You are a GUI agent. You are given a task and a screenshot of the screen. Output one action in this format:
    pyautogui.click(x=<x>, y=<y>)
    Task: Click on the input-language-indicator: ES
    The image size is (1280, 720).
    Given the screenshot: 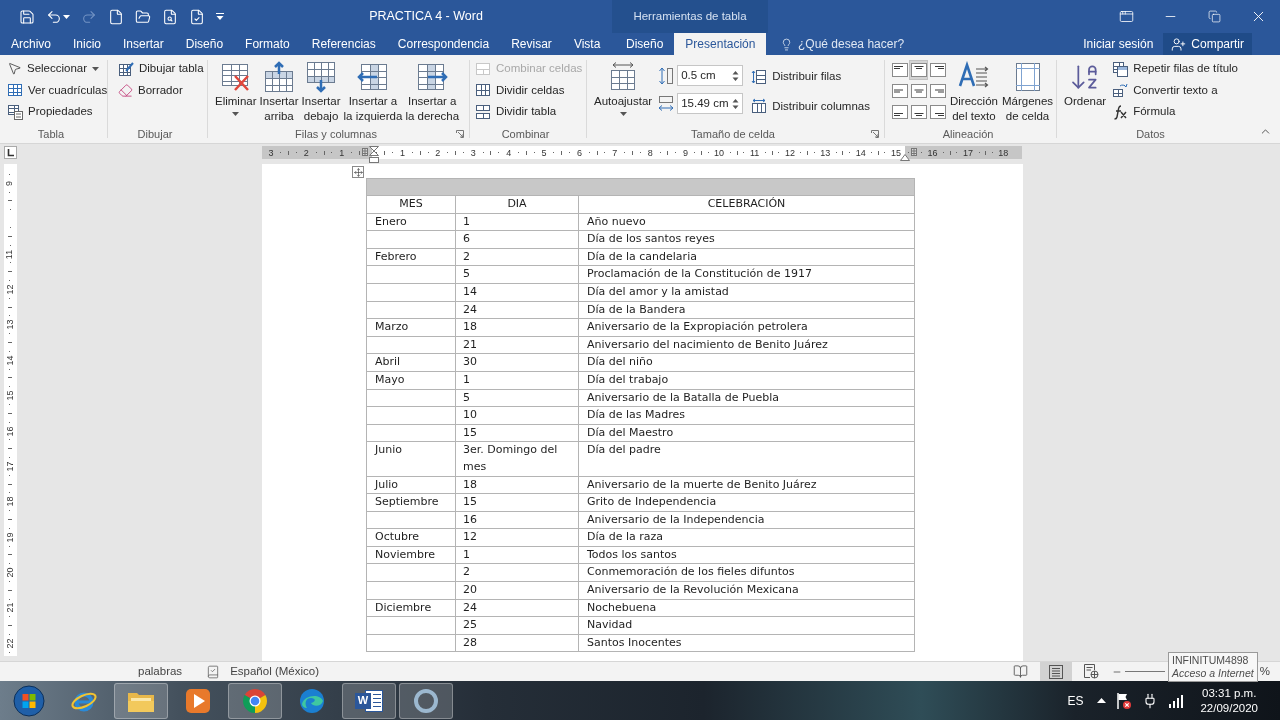 What is the action you would take?
    pyautogui.click(x=1075, y=700)
    